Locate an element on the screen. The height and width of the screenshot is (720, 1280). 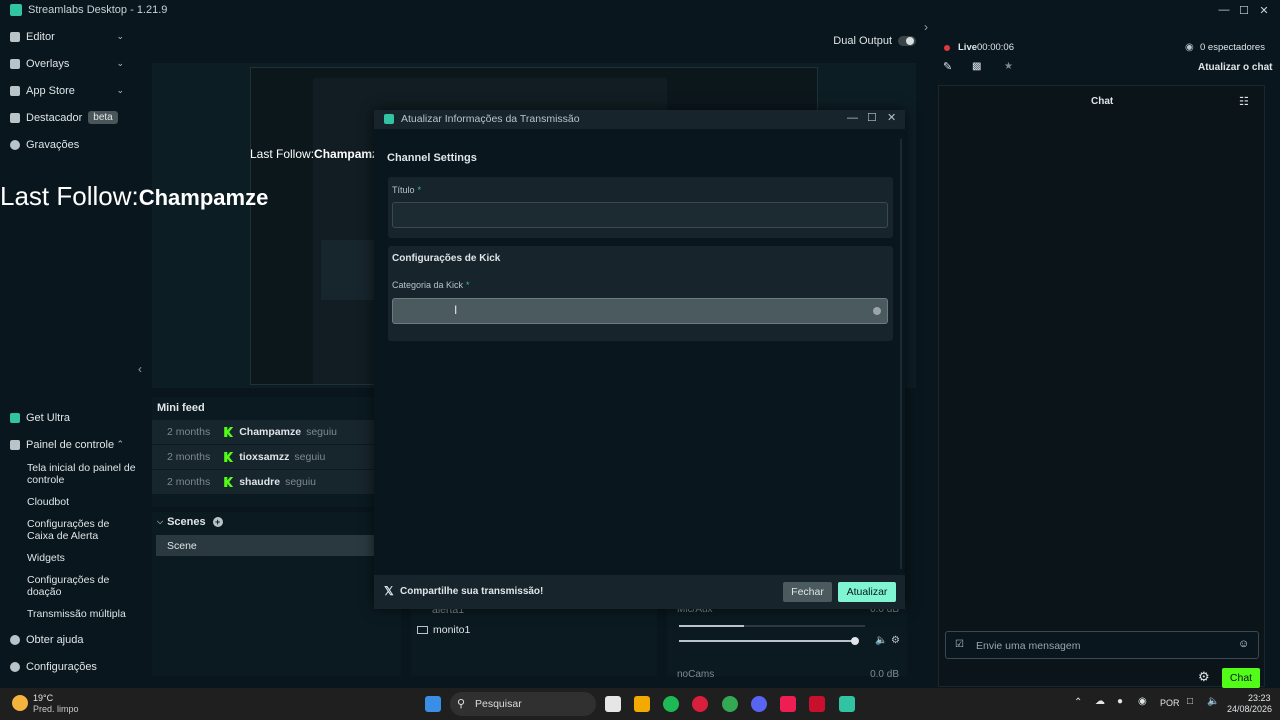
sidebar-item-dashboard: Painel de controle ⌃ is located at coordinates (73, 444).